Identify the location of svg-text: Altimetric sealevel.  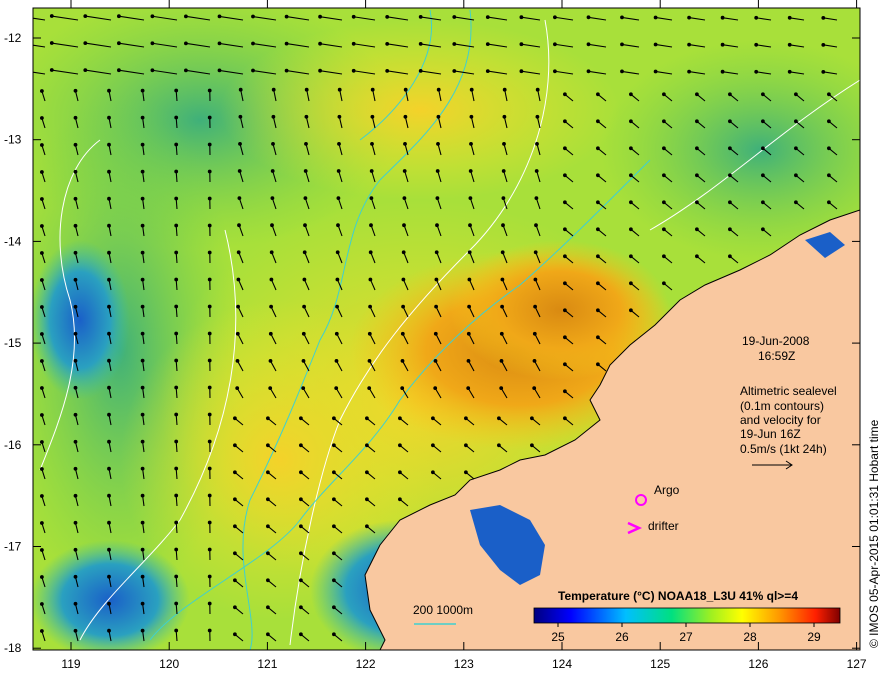
(788, 391).